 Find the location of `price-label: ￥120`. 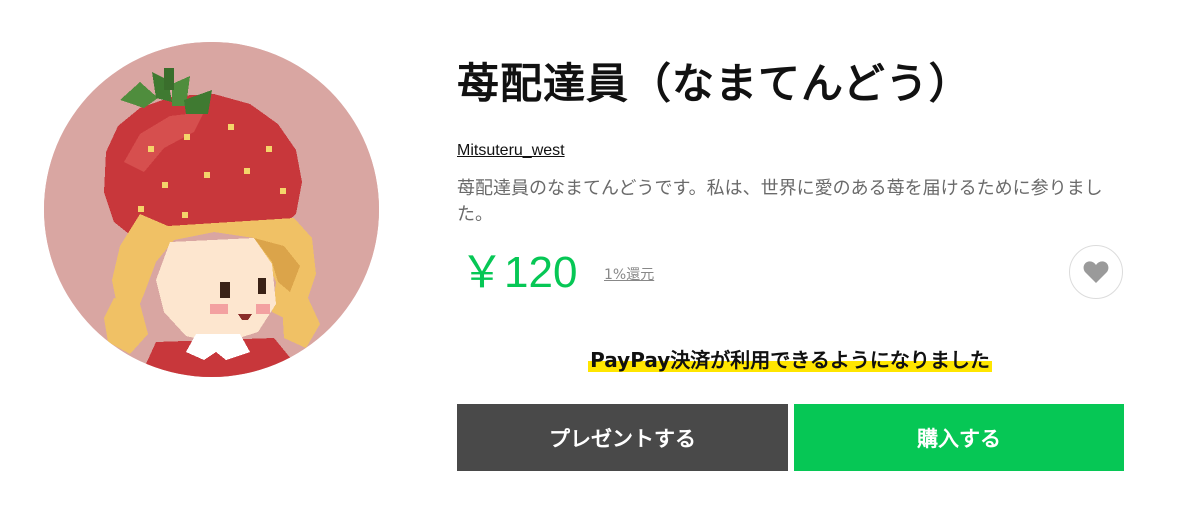

price-label: ￥120 is located at coordinates (519, 272).